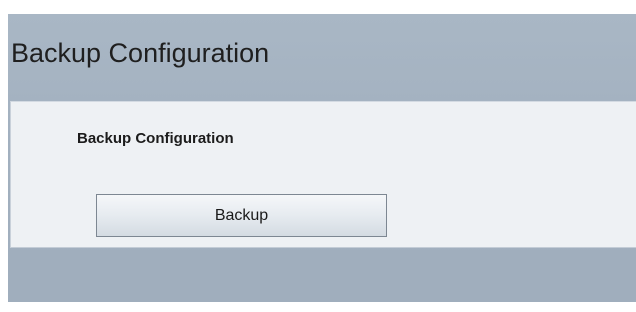  I want to click on backup-button: Backup, so click(241, 215).